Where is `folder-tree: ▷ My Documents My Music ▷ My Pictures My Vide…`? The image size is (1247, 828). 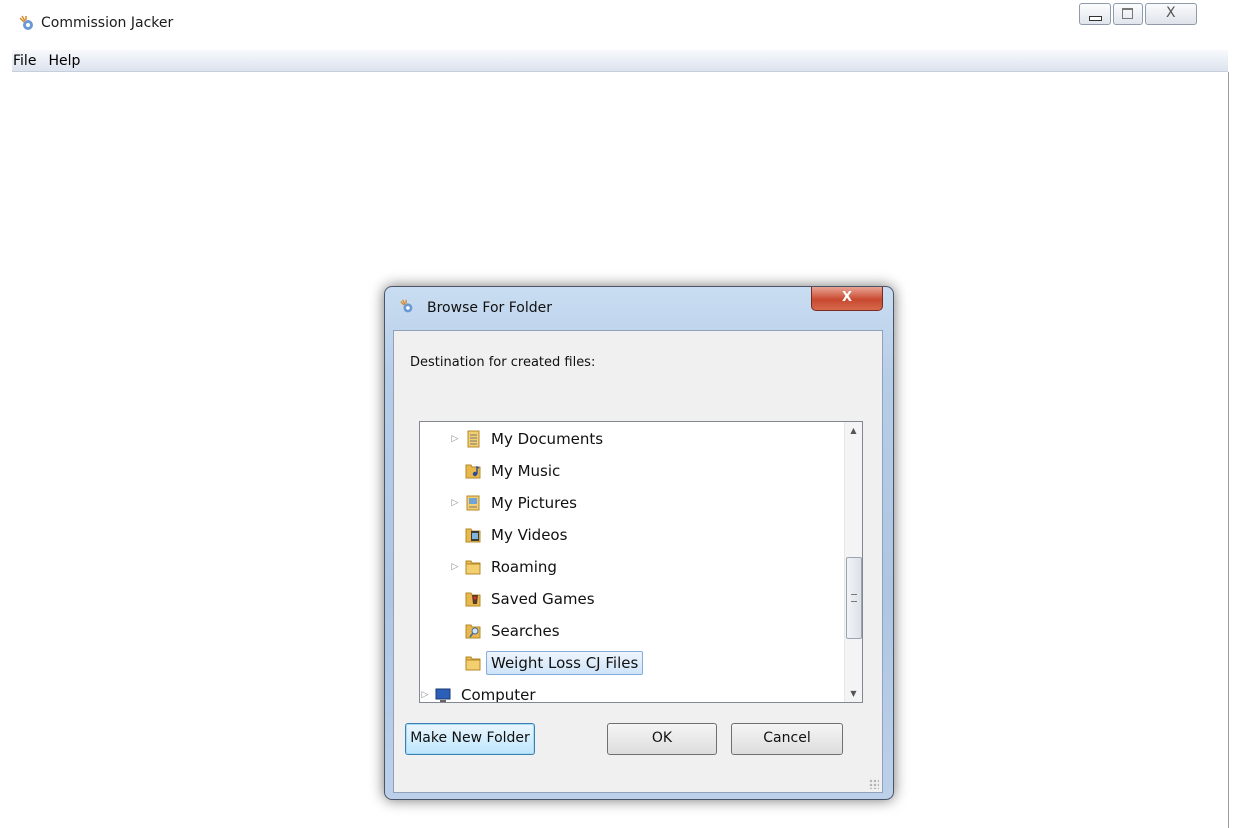 folder-tree: ▷ My Documents My Music ▷ My Pictures My Vide… is located at coordinates (641, 562).